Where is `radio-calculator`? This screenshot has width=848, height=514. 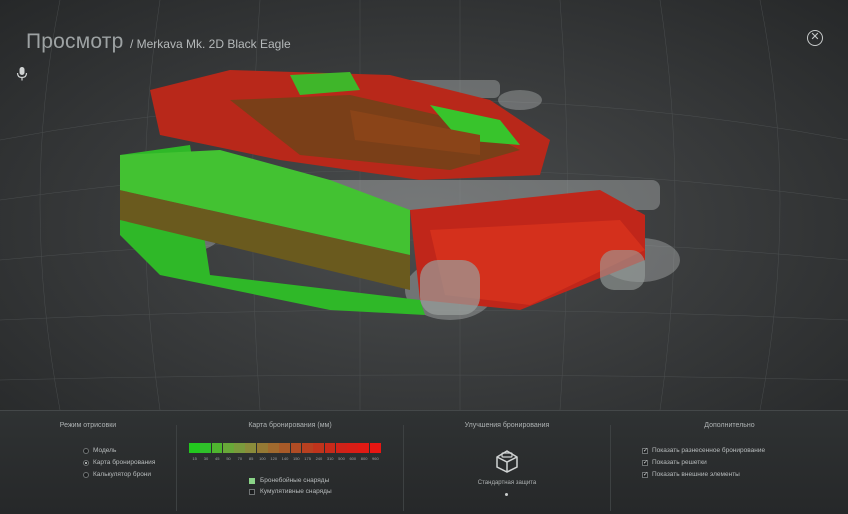
radio-calculator is located at coordinates (86, 474).